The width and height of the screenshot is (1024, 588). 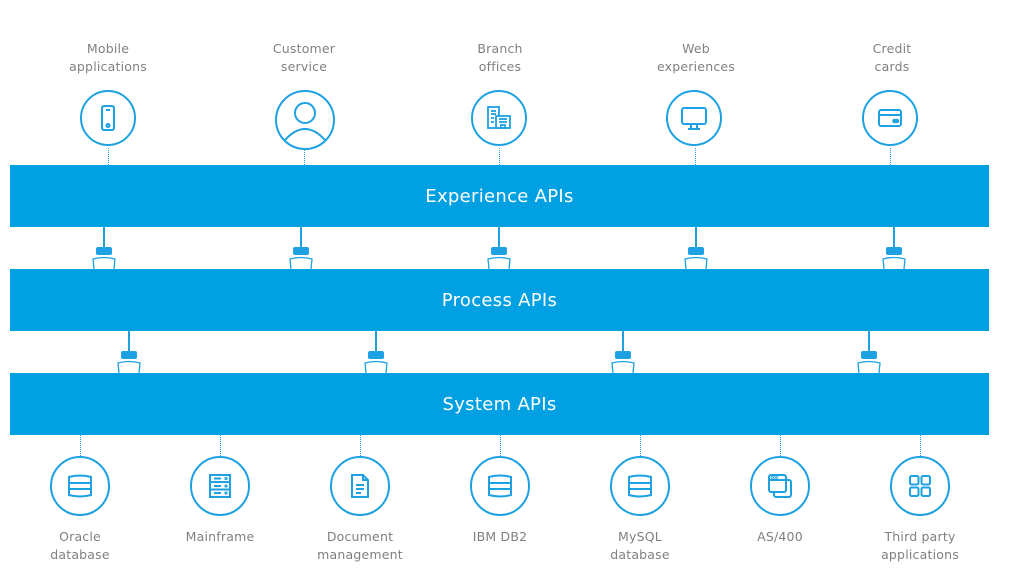 I want to click on node-label-branch-offices: Branch offices, so click(x=500, y=57).